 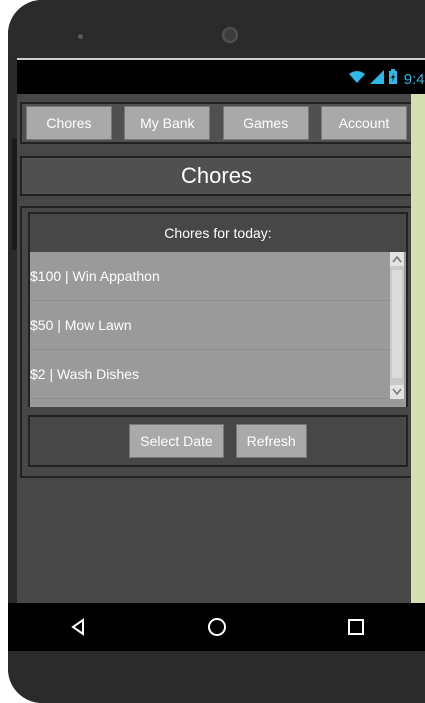 I want to click on front-camera-icon, so click(x=230, y=35).